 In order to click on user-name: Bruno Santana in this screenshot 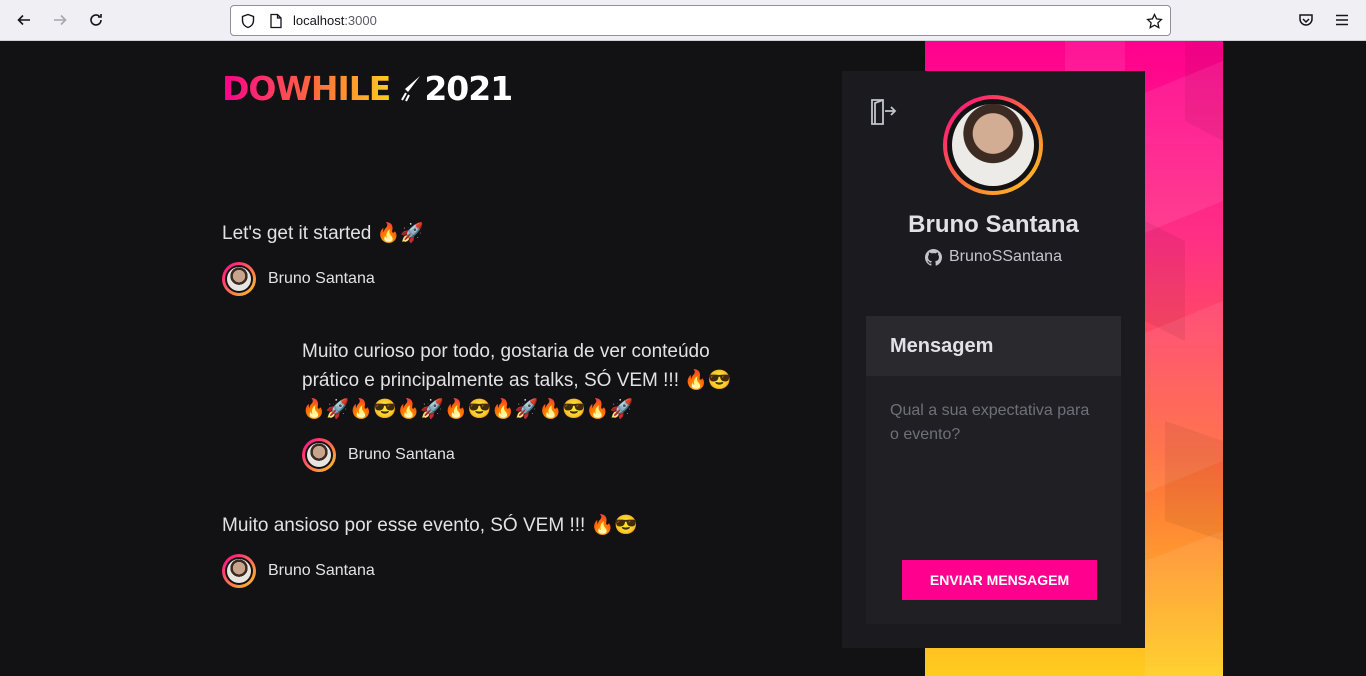, I will do `click(993, 224)`.